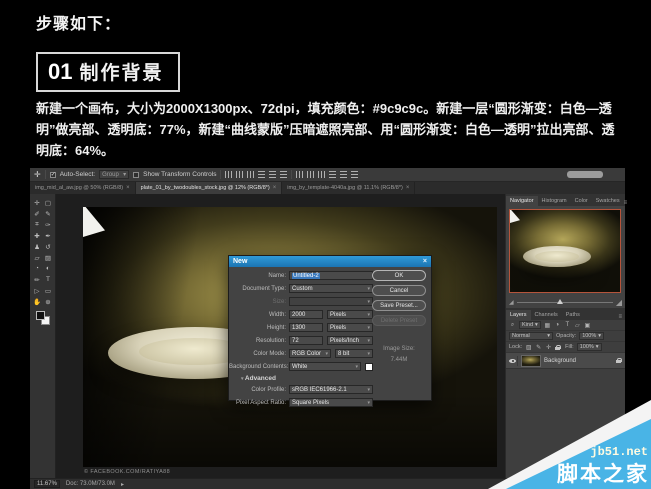  What do you see at coordinates (48, 224) in the screenshot?
I see `eyedropper-tool-icon: ✑` at bounding box center [48, 224].